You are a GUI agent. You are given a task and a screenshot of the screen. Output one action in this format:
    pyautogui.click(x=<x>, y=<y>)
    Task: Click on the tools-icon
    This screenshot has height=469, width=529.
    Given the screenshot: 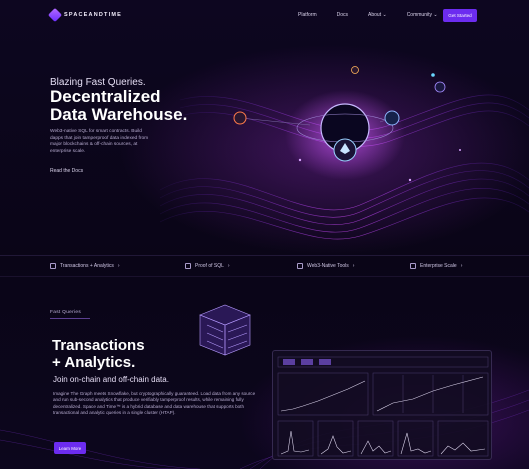 What is the action you would take?
    pyautogui.click(x=300, y=266)
    